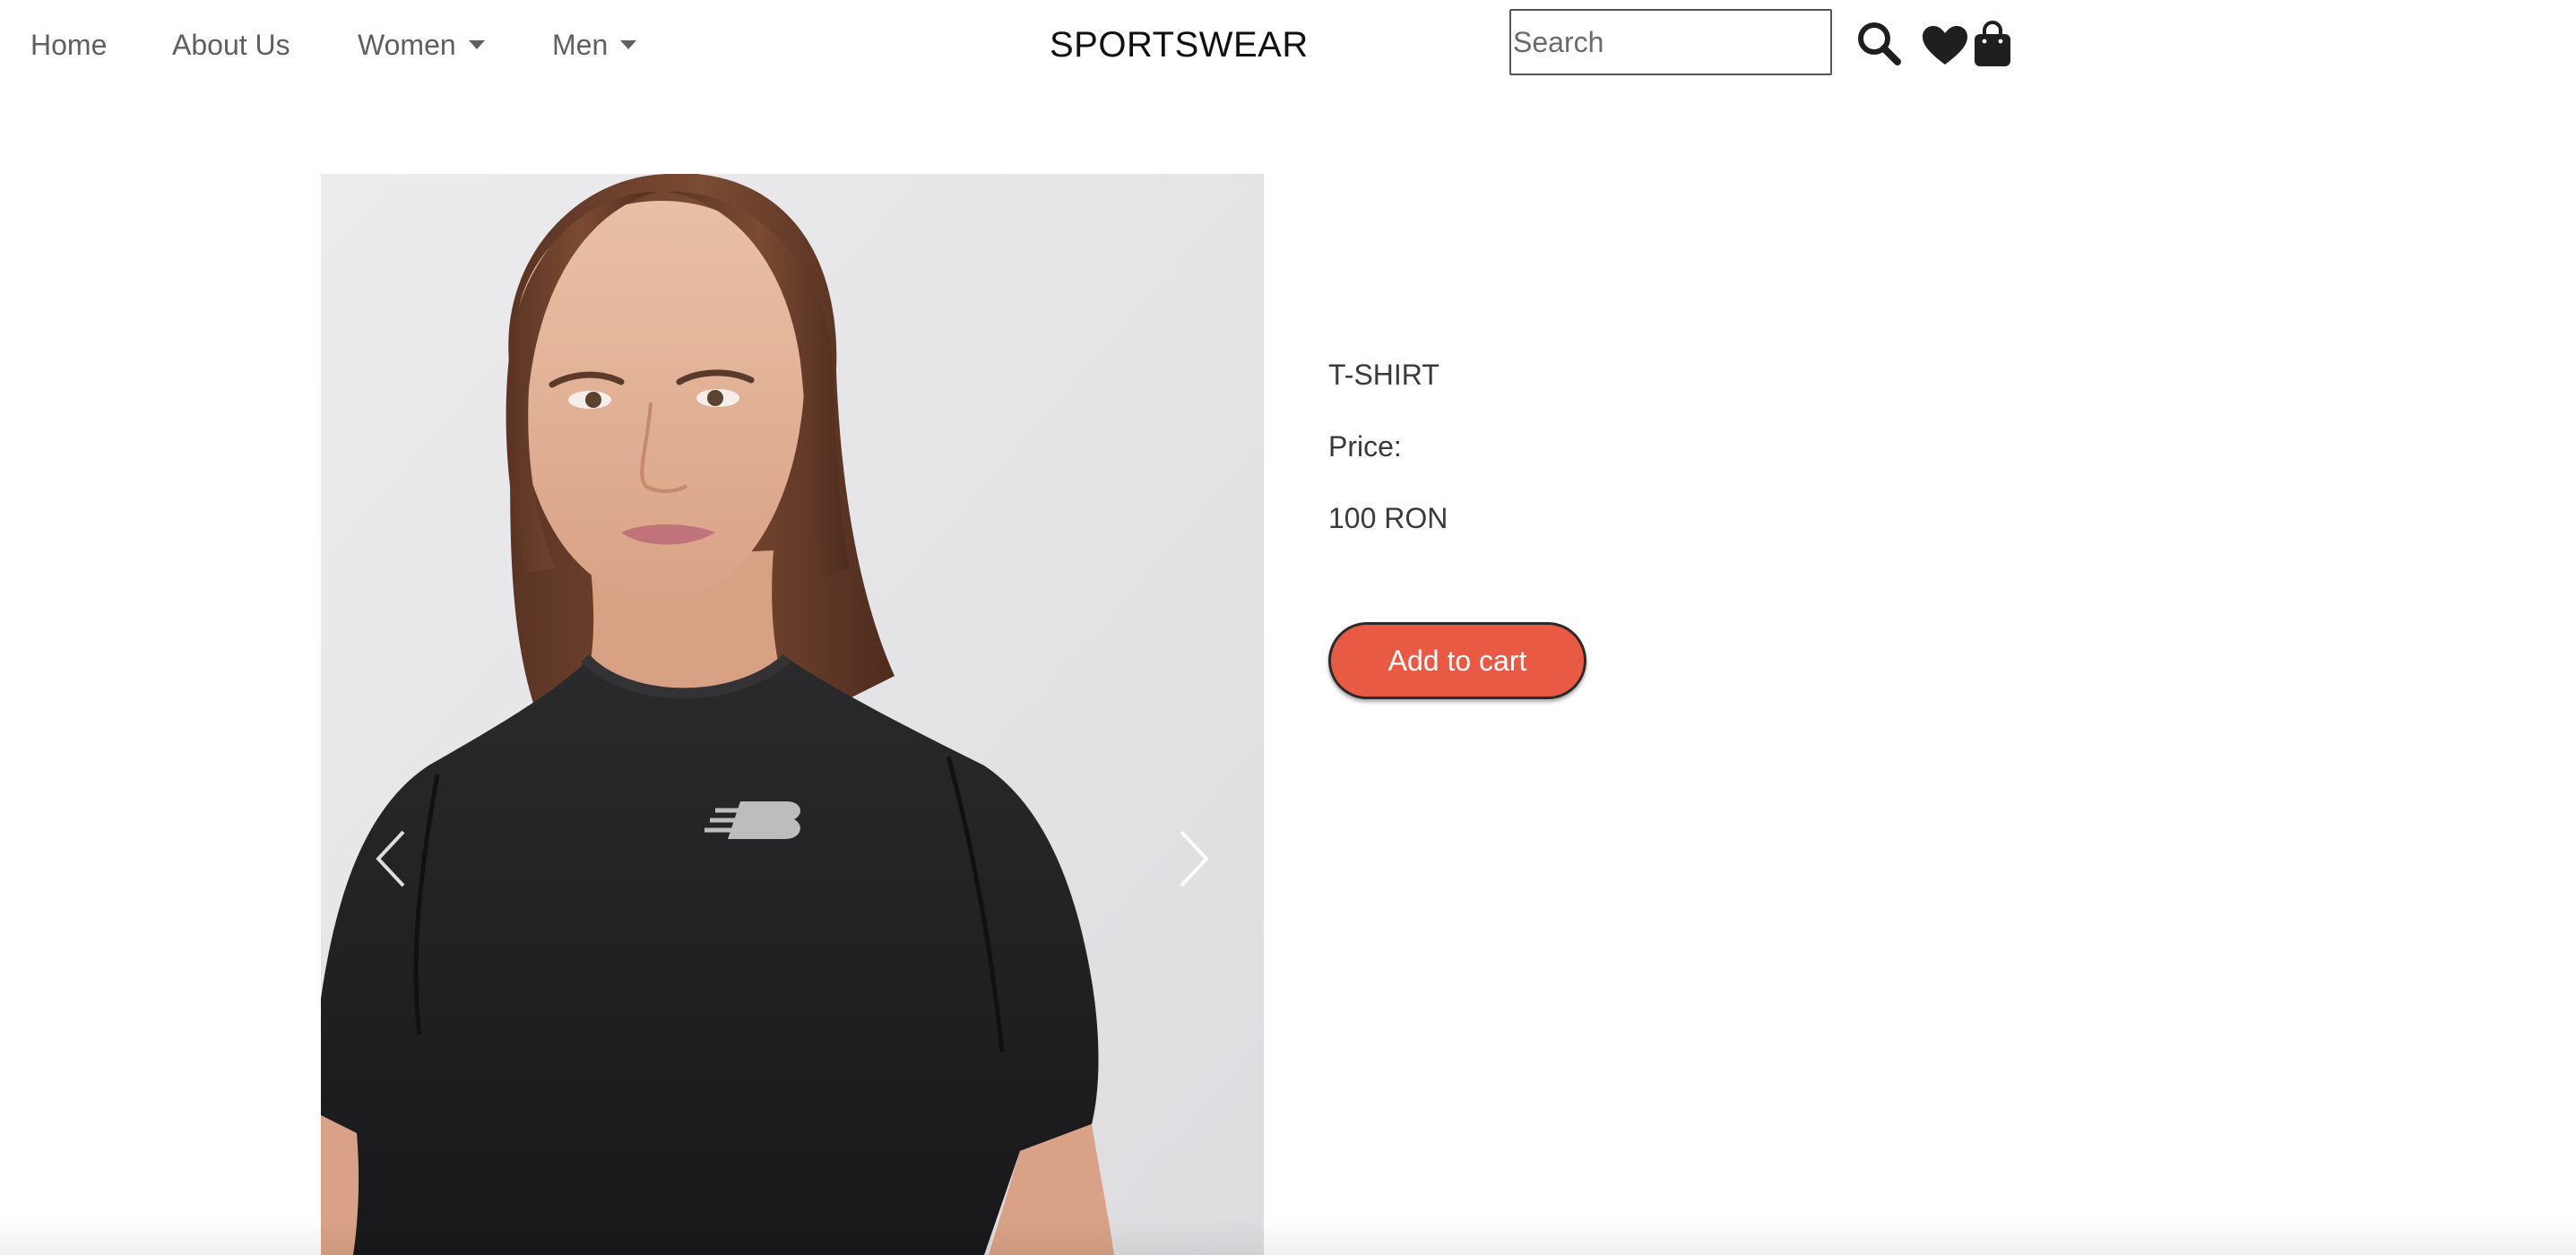 This screenshot has width=2576, height=1255. I want to click on product-name: T-SHIRT, so click(1383, 375).